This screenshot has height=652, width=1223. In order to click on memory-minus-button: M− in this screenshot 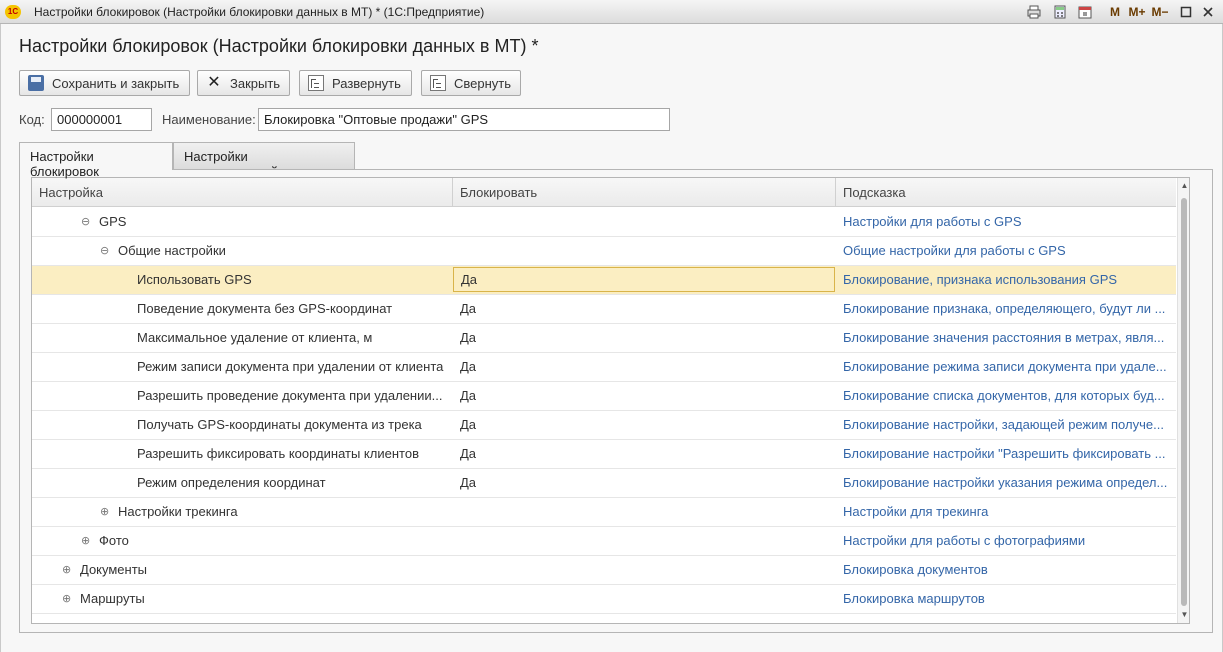, I will do `click(1160, 12)`.